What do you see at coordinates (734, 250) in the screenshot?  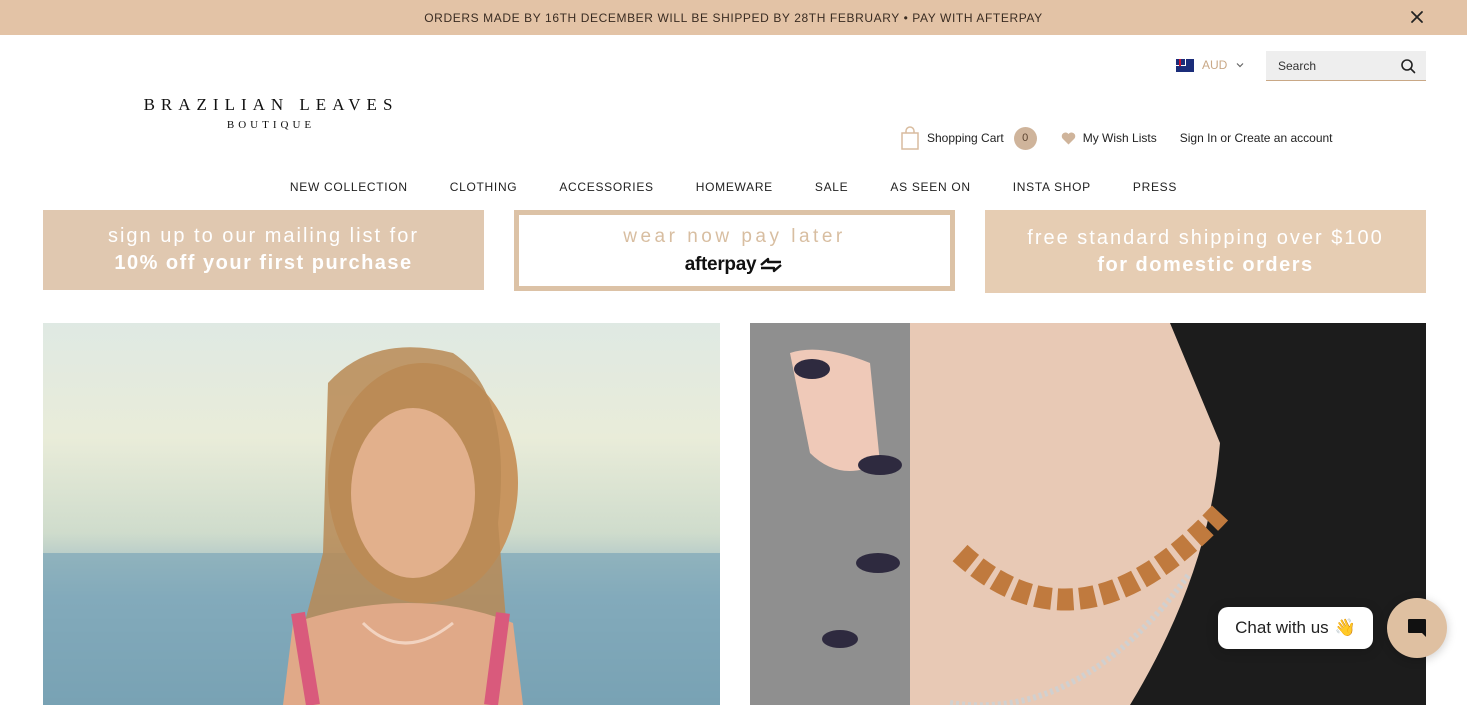 I see `afterpay-banner: wear now pay later afterpay` at bounding box center [734, 250].